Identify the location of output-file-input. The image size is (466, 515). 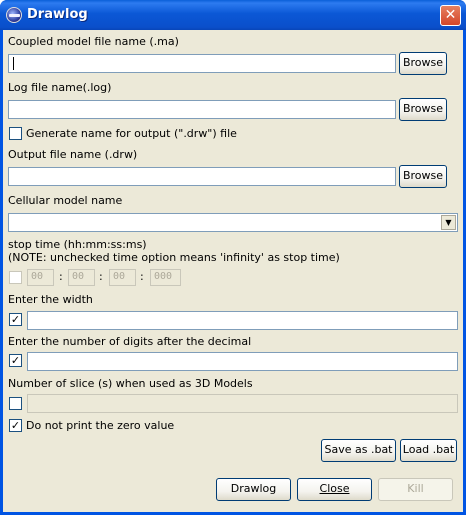
(202, 176).